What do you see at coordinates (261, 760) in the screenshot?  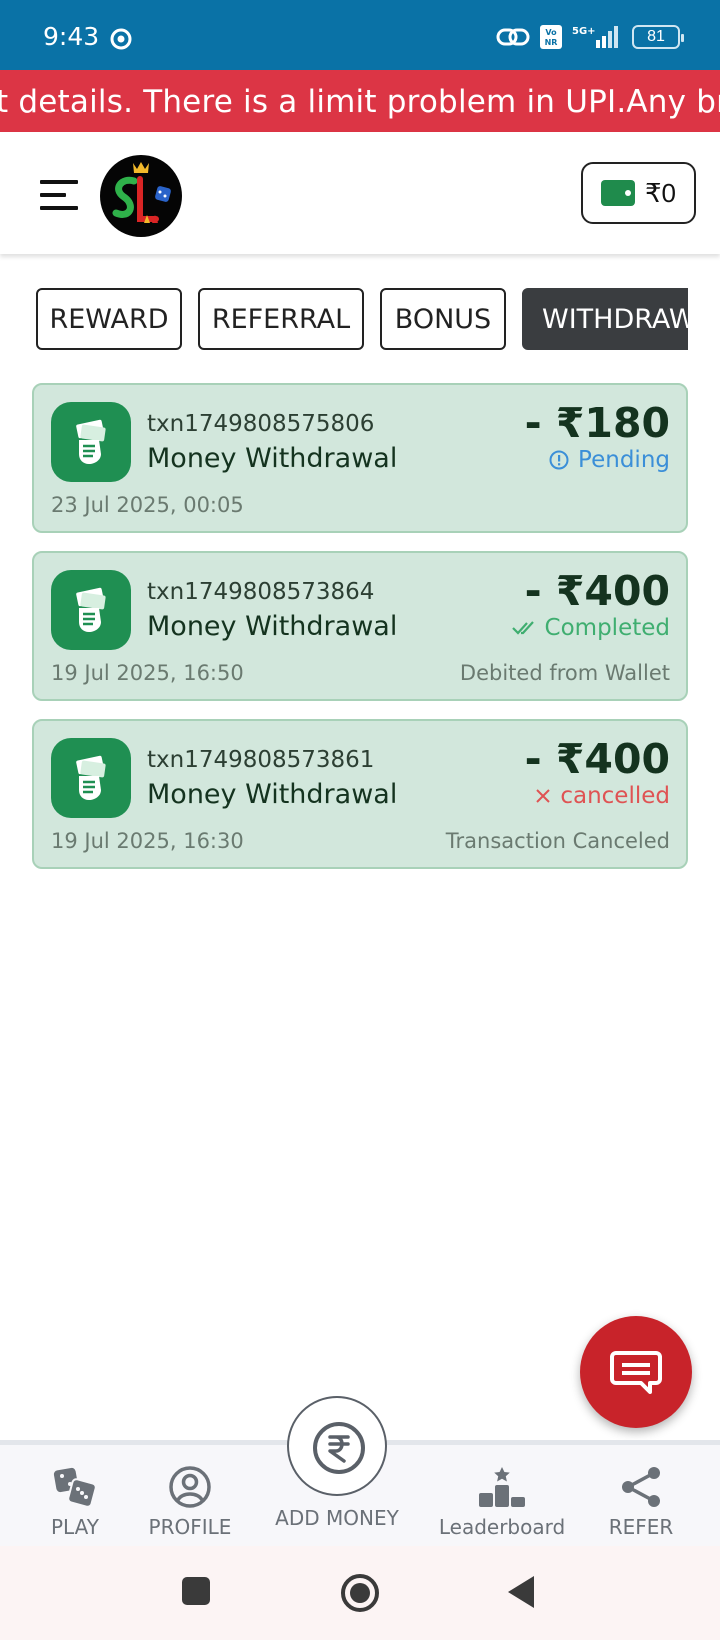 I see `transaction-id: txn1749808573861` at bounding box center [261, 760].